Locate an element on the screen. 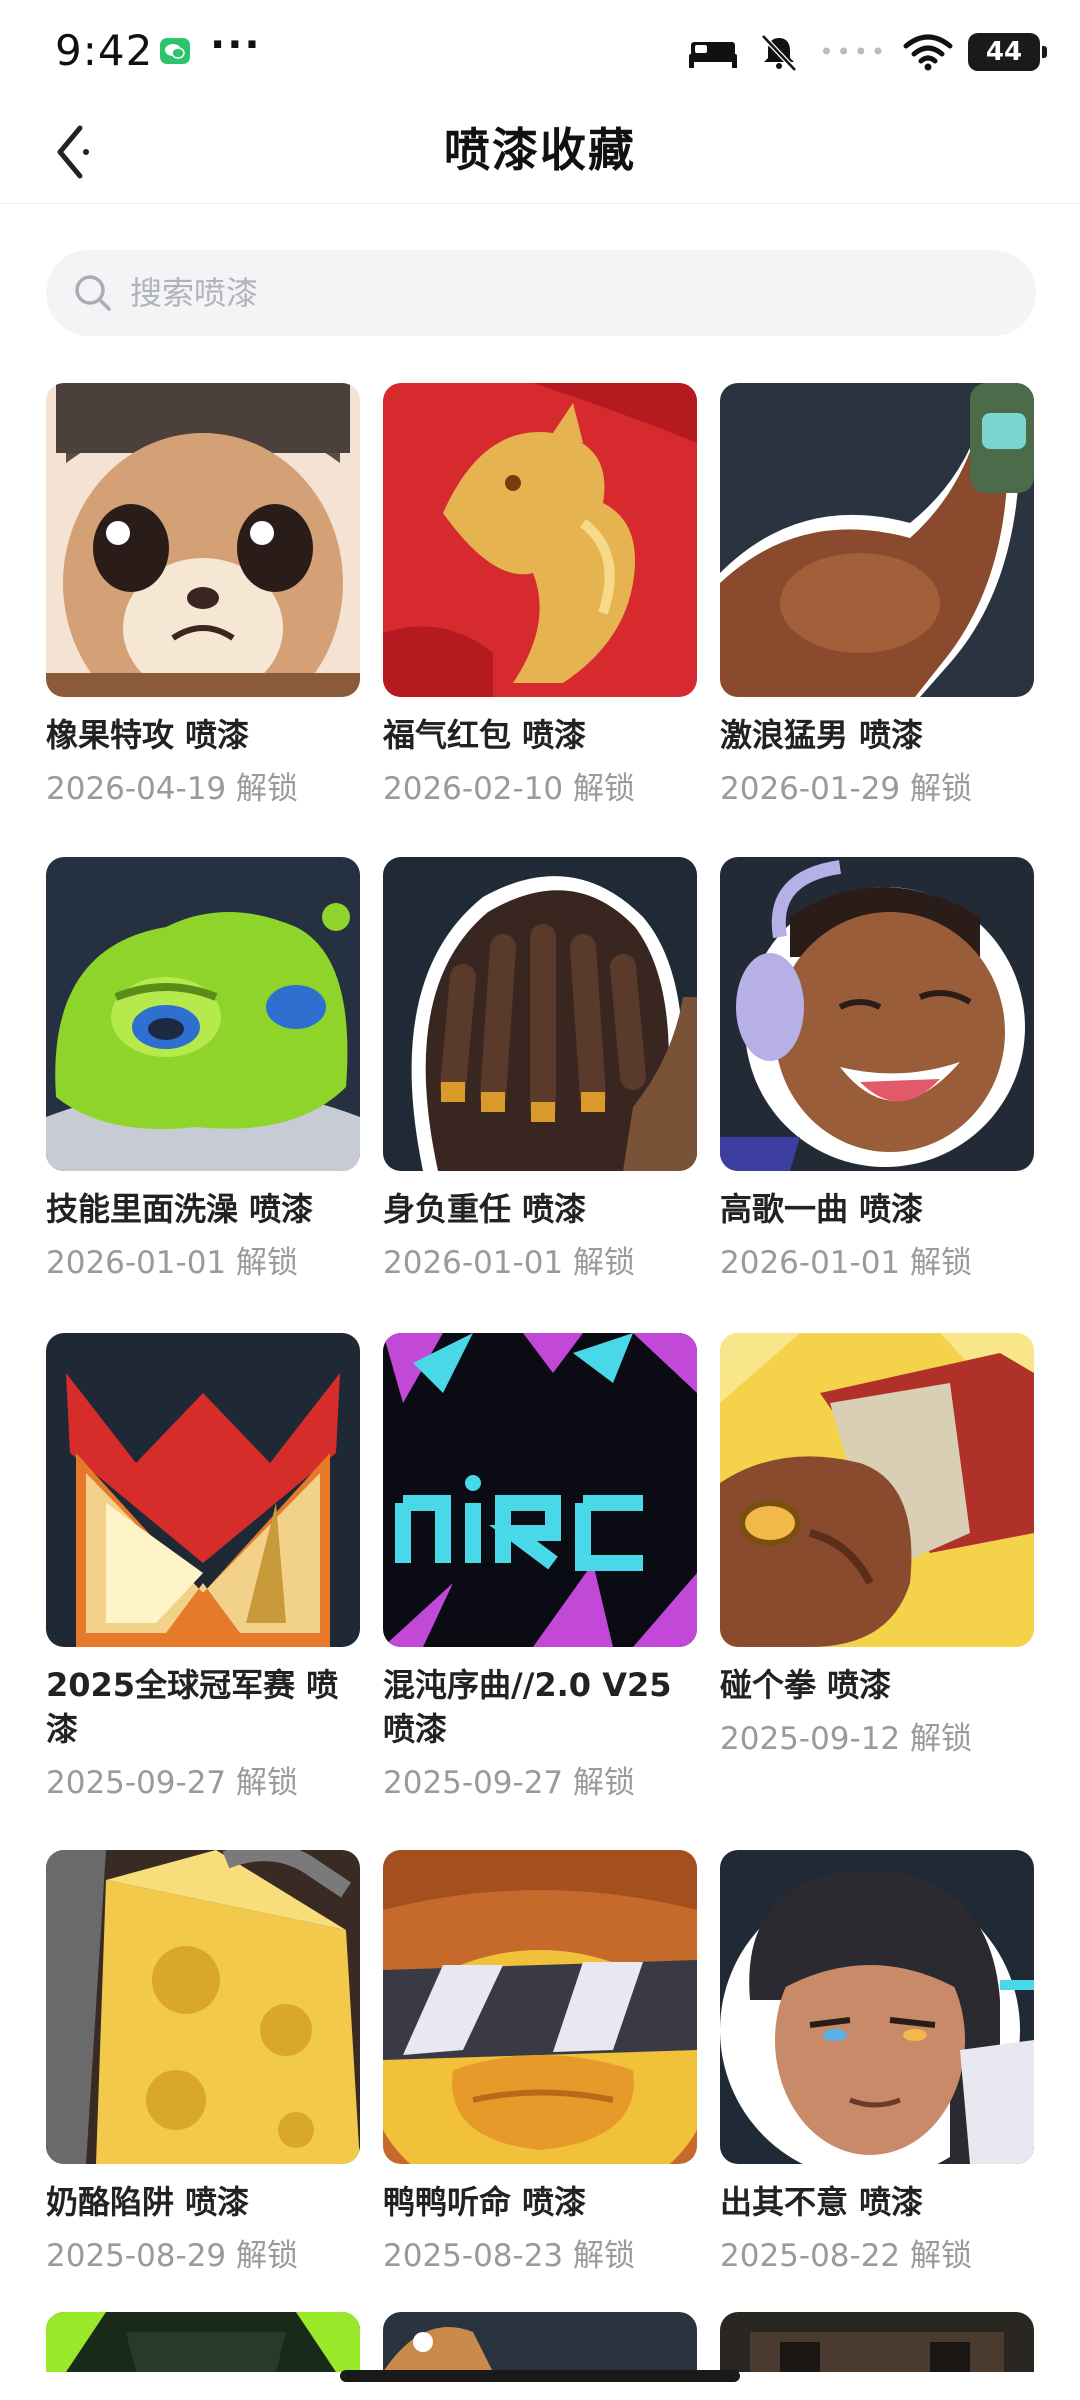 This screenshot has width=1080, height=2400. spray-card: 激浪猛男 喷漆 2026-01-29 解锁 is located at coordinates (877, 597).